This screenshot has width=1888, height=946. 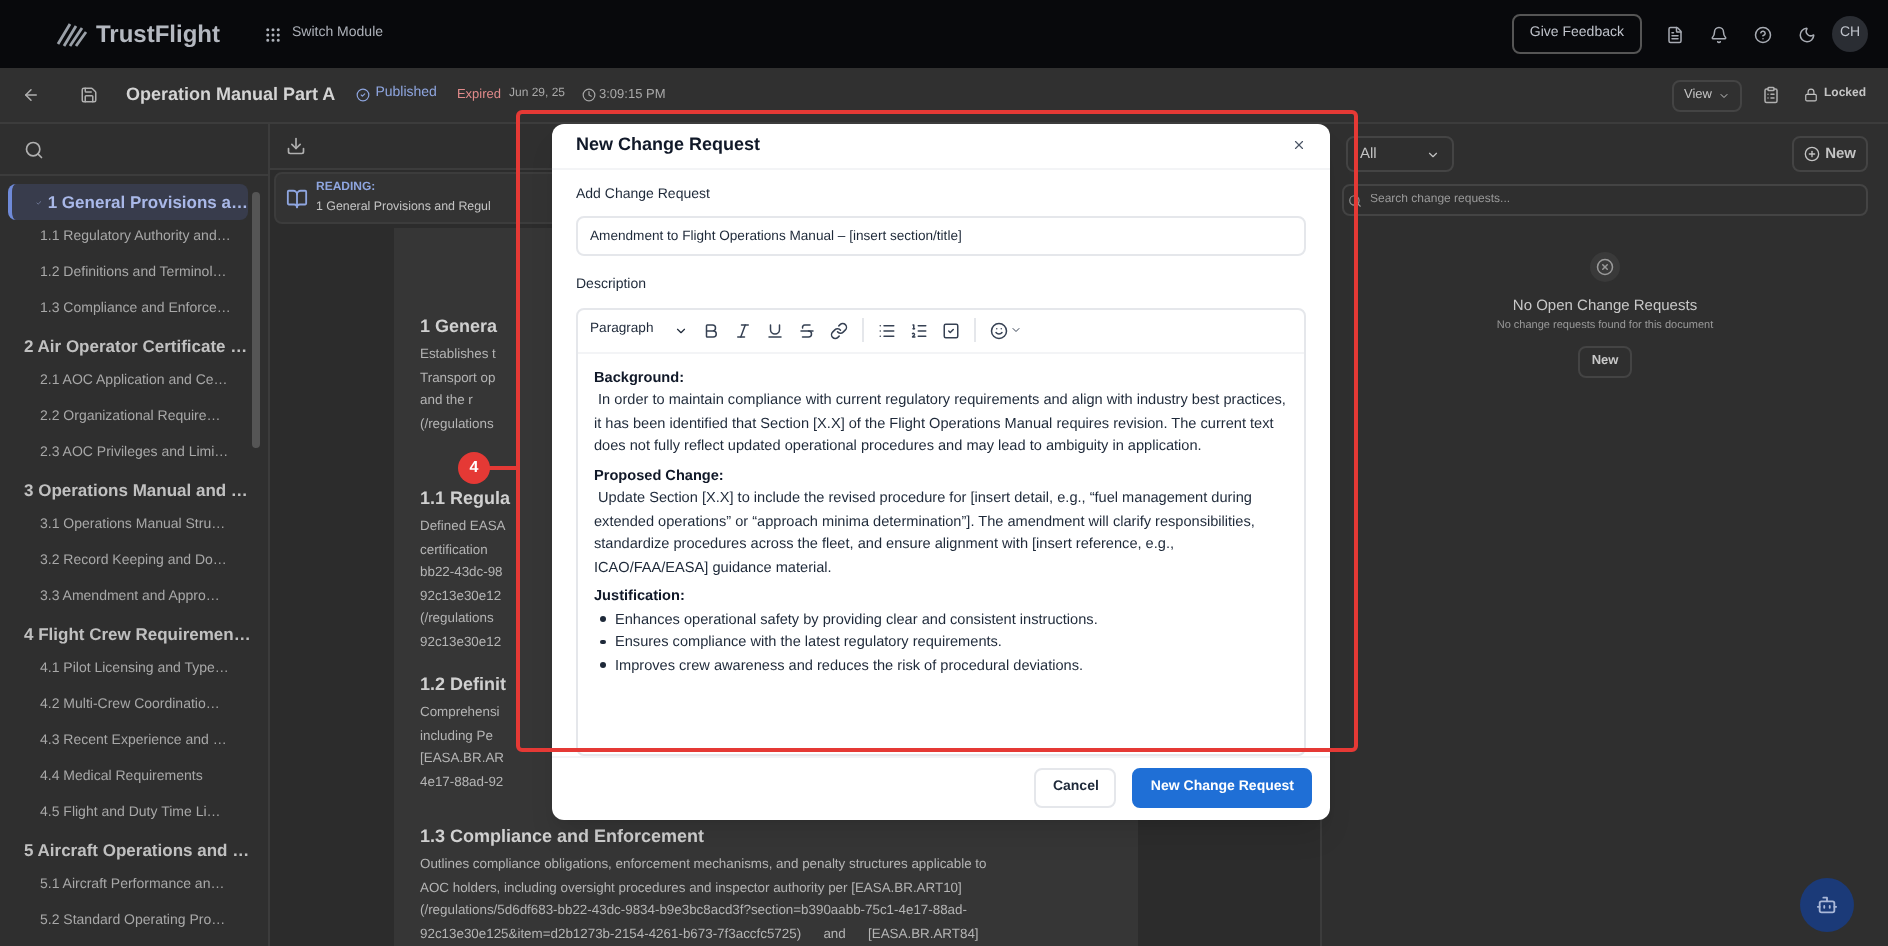 What do you see at coordinates (459, 327) in the screenshot?
I see `section-heading: 1 Genera` at bounding box center [459, 327].